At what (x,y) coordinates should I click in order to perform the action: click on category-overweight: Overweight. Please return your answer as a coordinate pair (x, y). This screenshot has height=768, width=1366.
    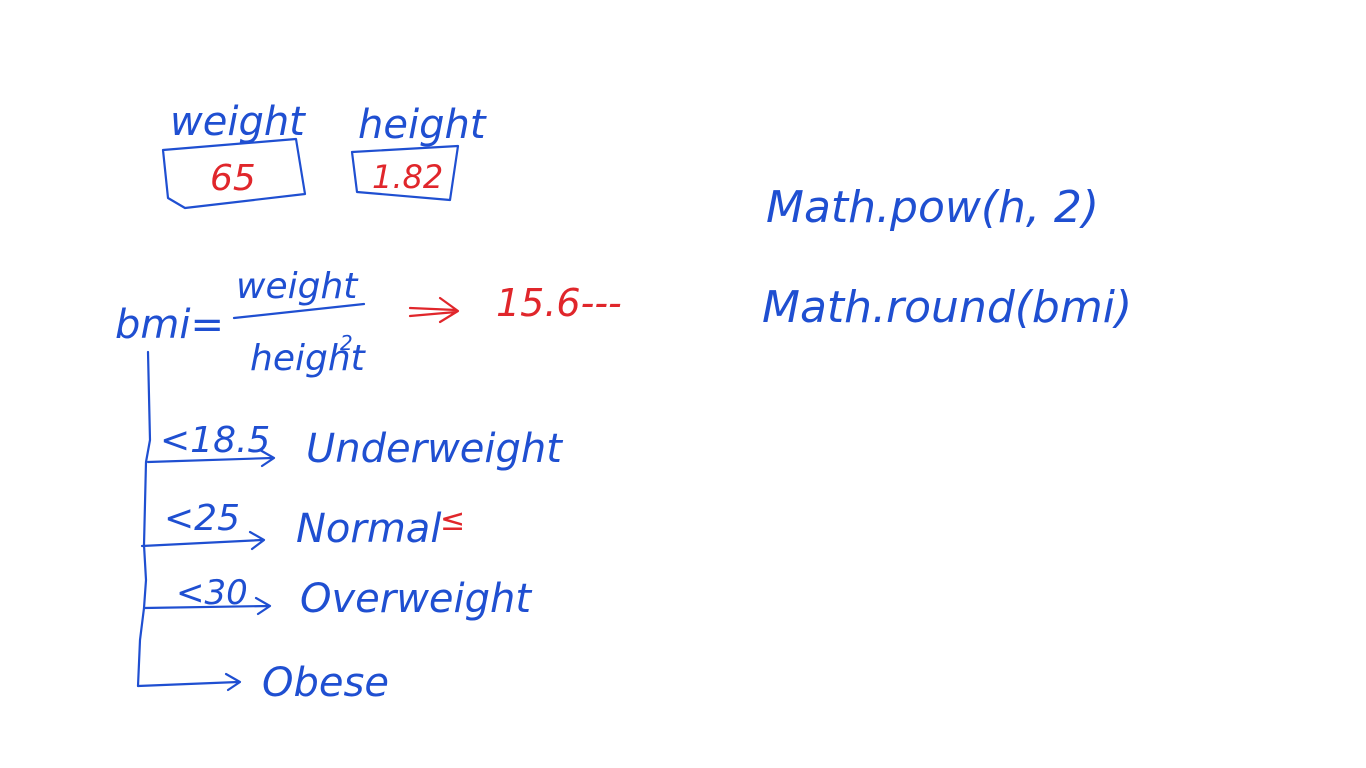
    Looking at the image, I should click on (416, 599).